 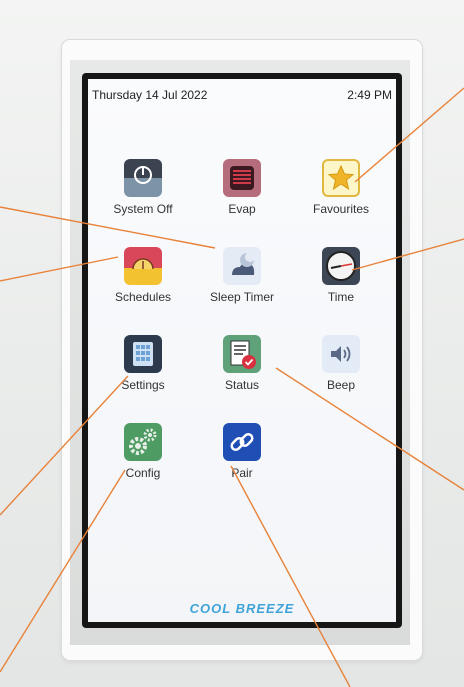 I want to click on clock-icon, so click(x=341, y=266).